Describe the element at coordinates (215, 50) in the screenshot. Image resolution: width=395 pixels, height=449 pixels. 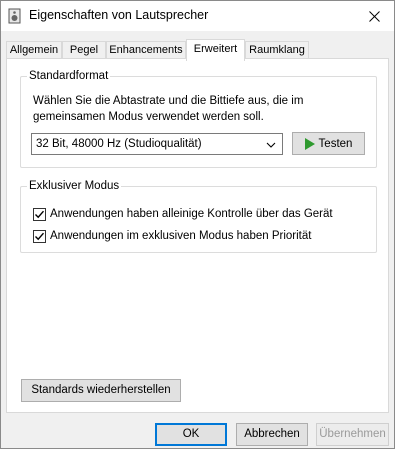
I see `tab-erweitert: Erweitert` at that location.